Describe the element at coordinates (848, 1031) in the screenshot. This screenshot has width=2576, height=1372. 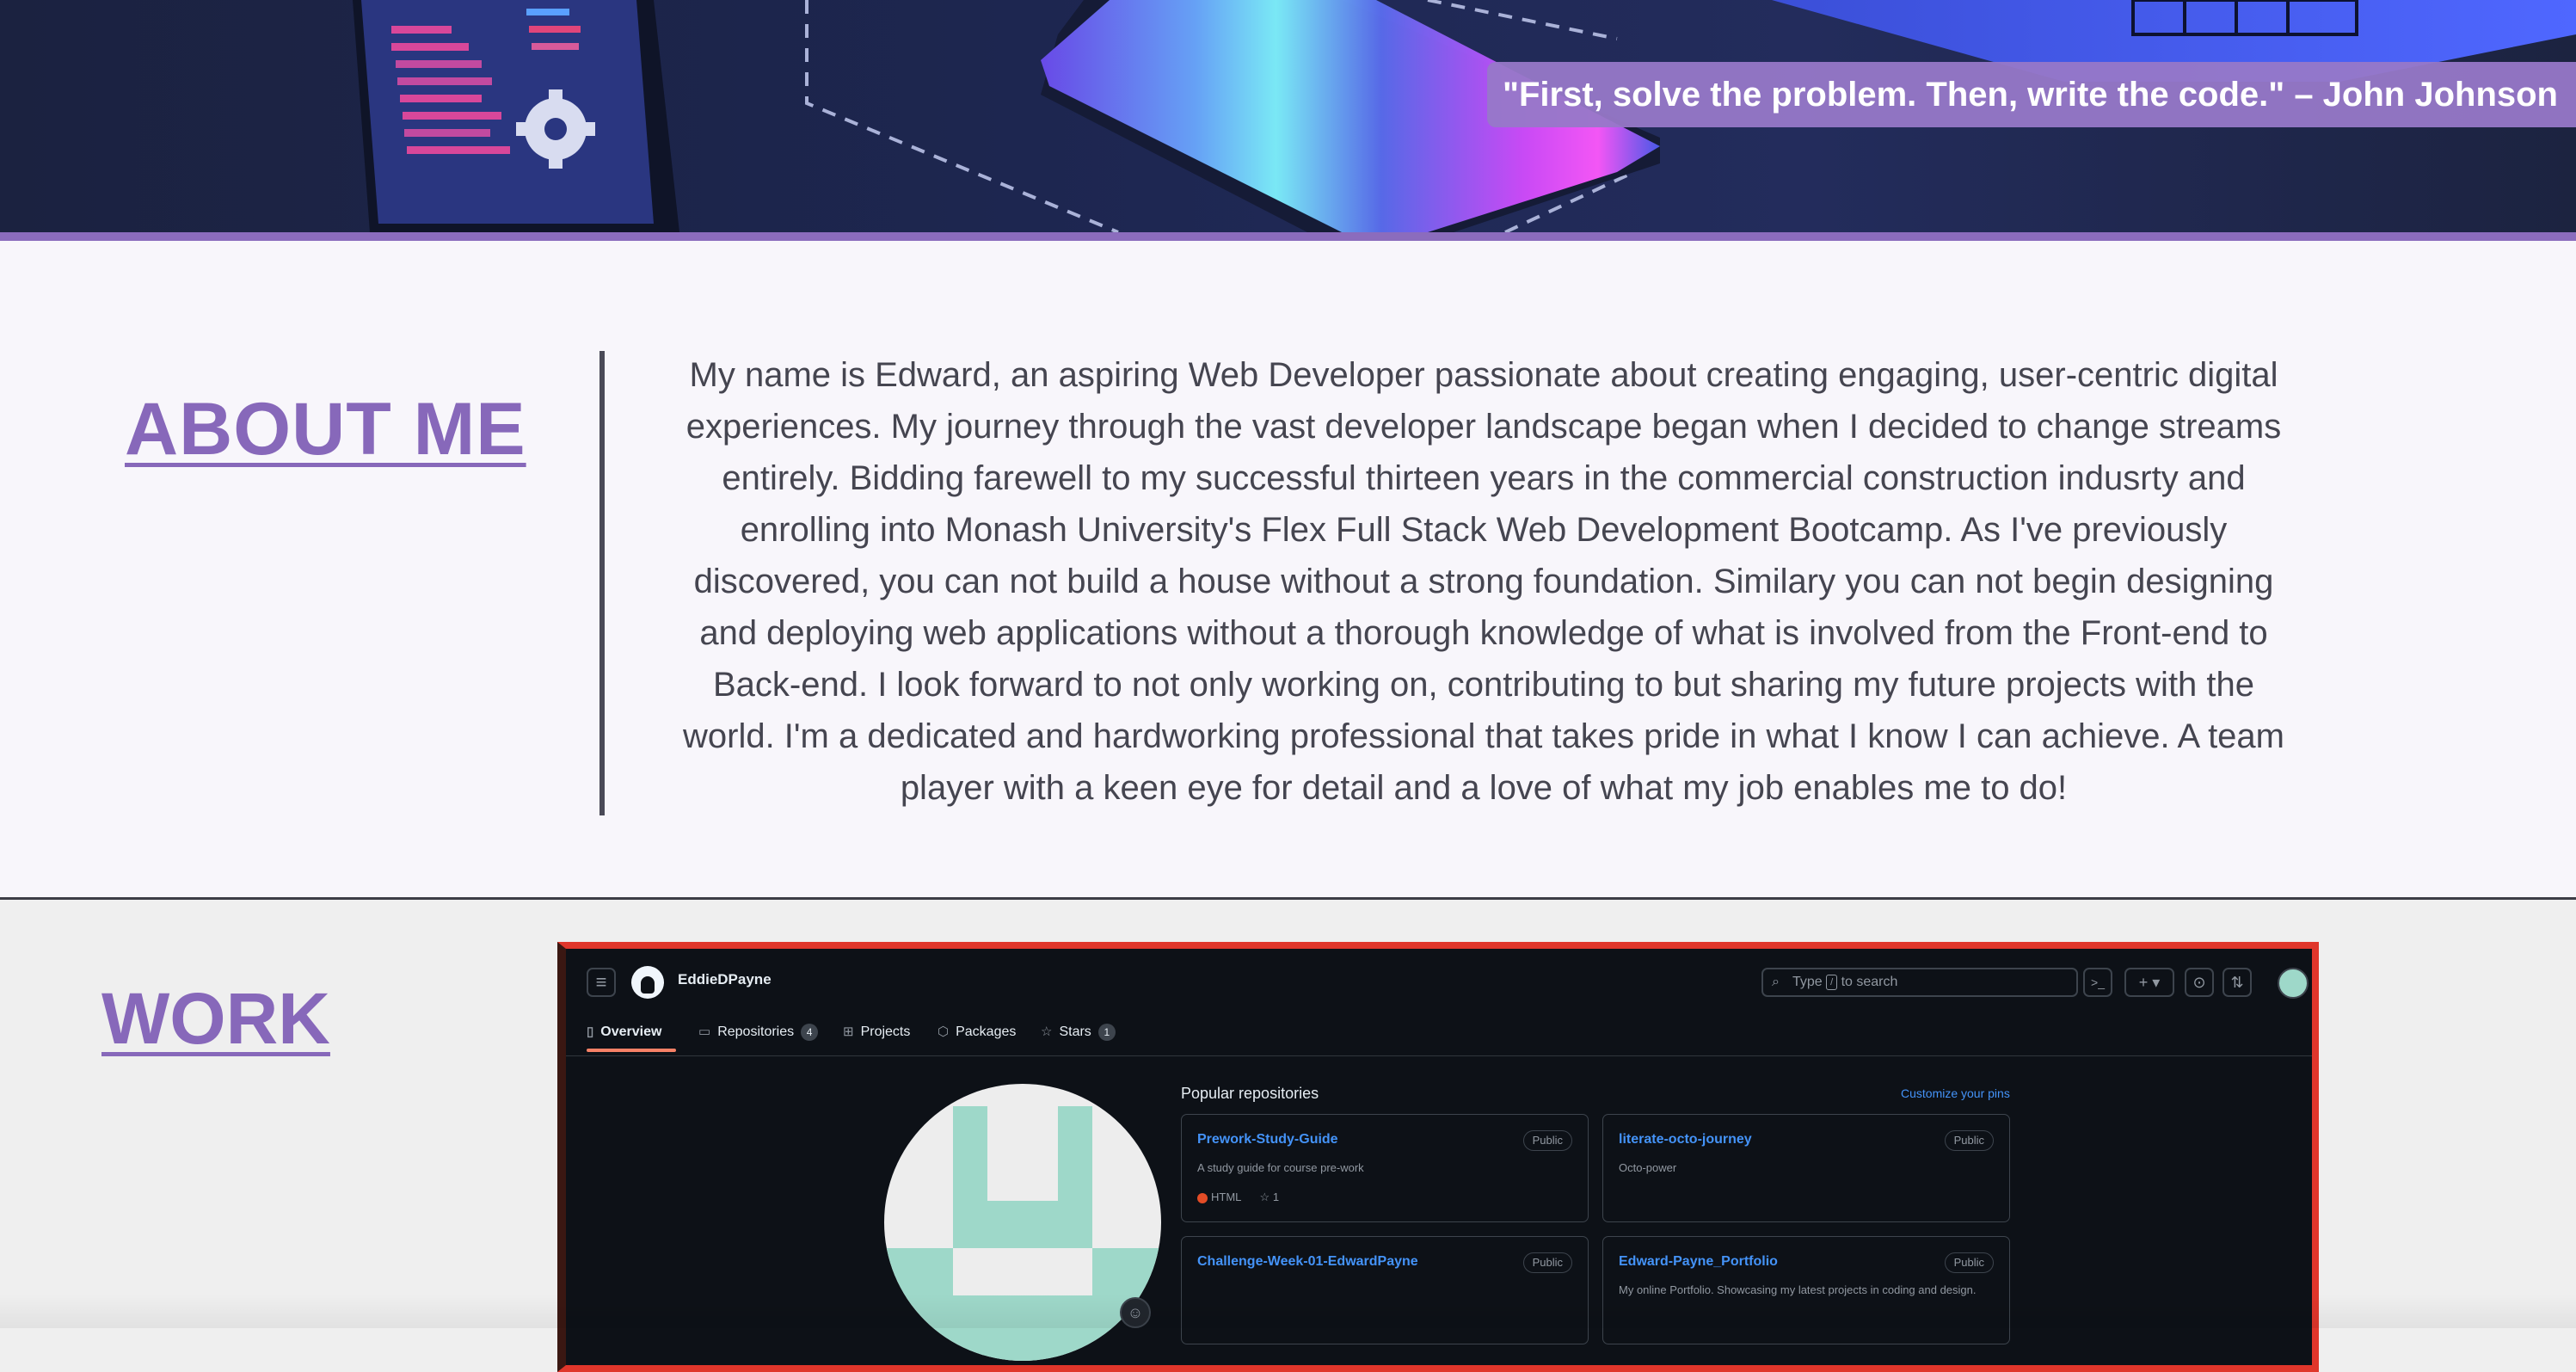
I see `table-icon: ⊞` at that location.